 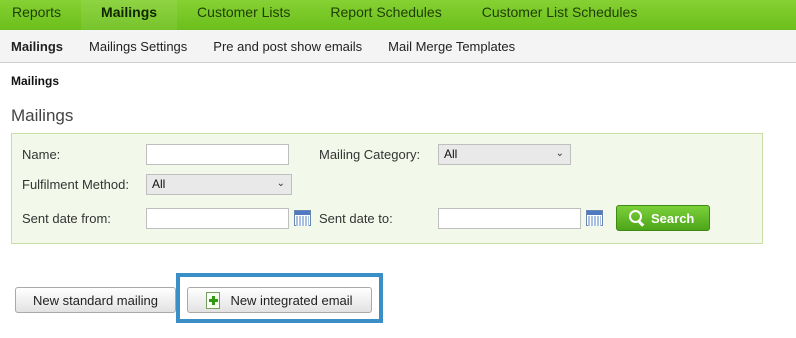 I want to click on search-button: Search, so click(x=663, y=218).